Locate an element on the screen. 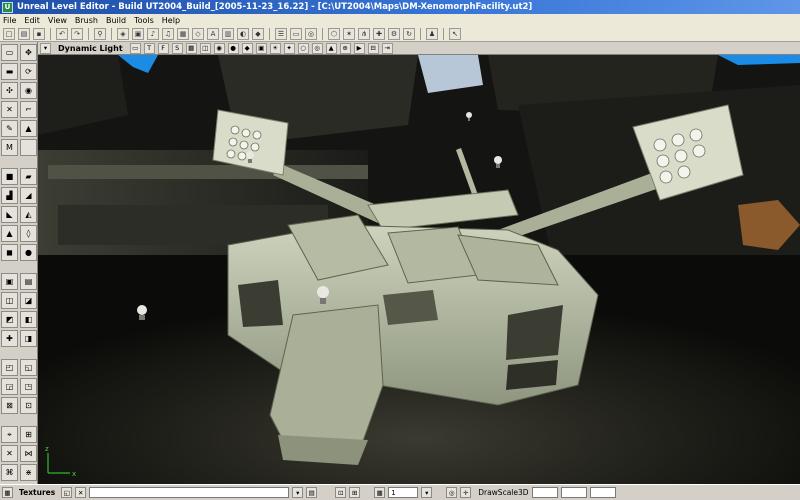  browser-icon: ▦ is located at coordinates (7, 492).